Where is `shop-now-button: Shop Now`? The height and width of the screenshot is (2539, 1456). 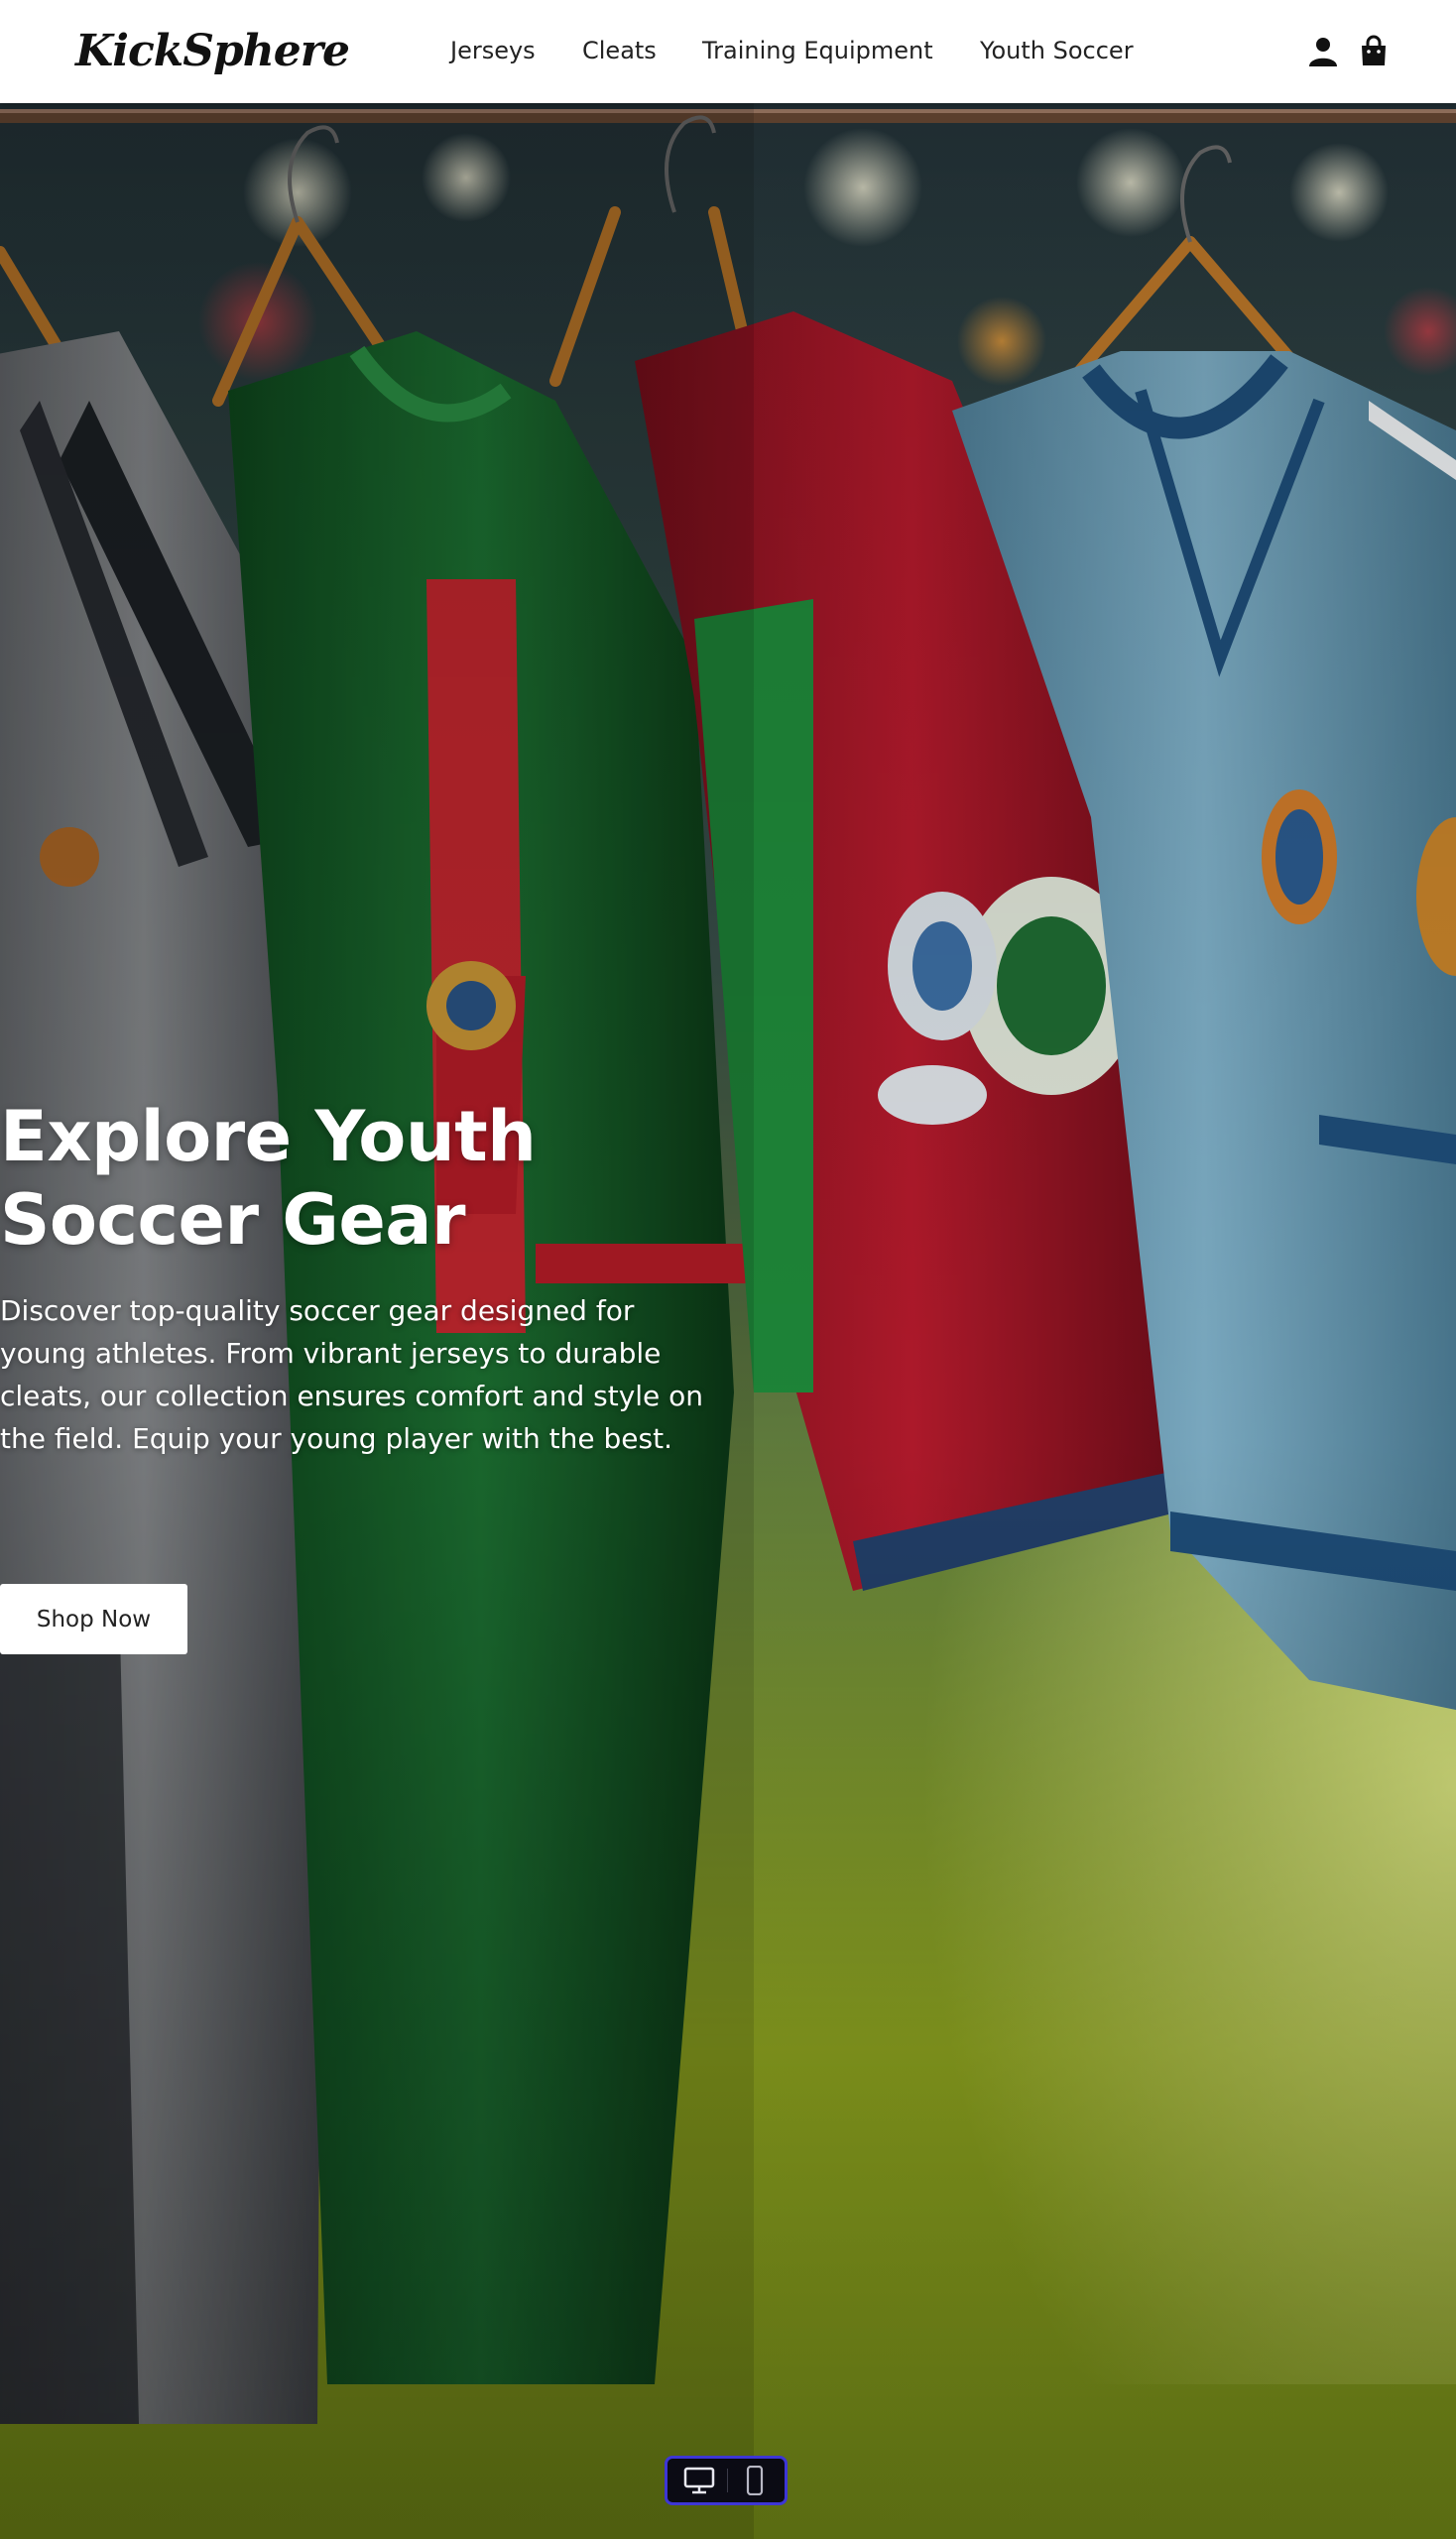
shop-now-button: Shop Now is located at coordinates (93, 1619).